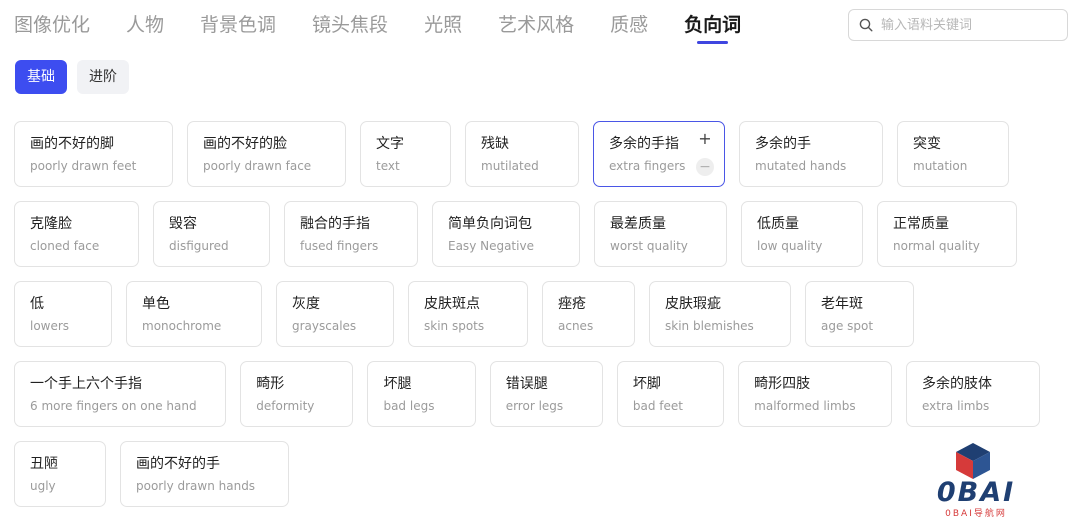 This screenshot has height=525, width=1080. Describe the element at coordinates (37, 304) in the screenshot. I see `term-zh: 低` at that location.